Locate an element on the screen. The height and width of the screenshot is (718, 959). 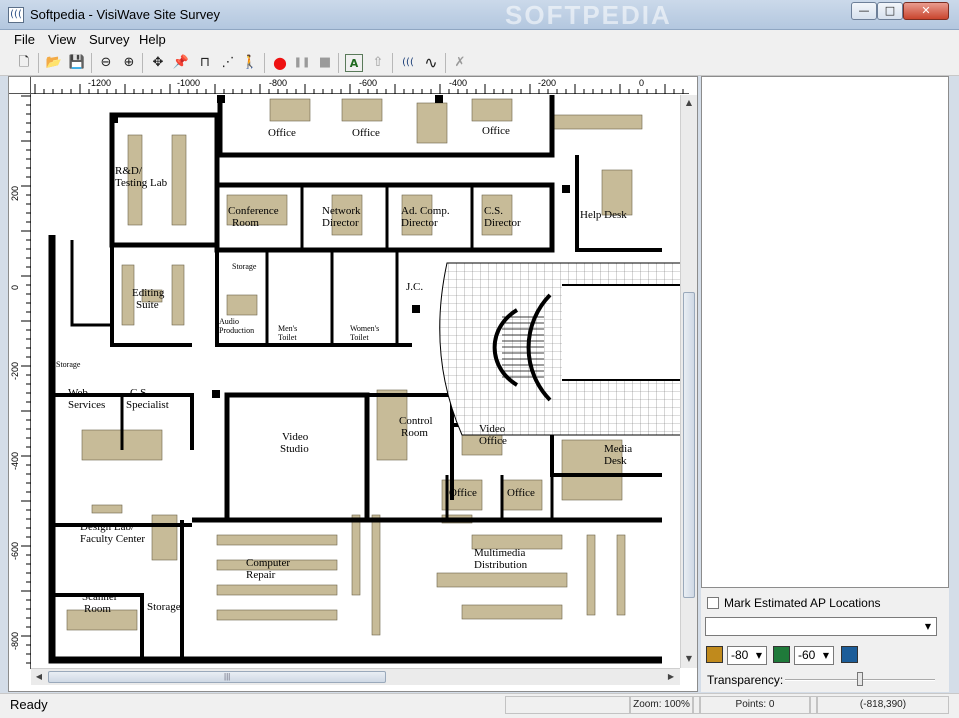
survey-select: ▼ is located at coordinates (821, 626).